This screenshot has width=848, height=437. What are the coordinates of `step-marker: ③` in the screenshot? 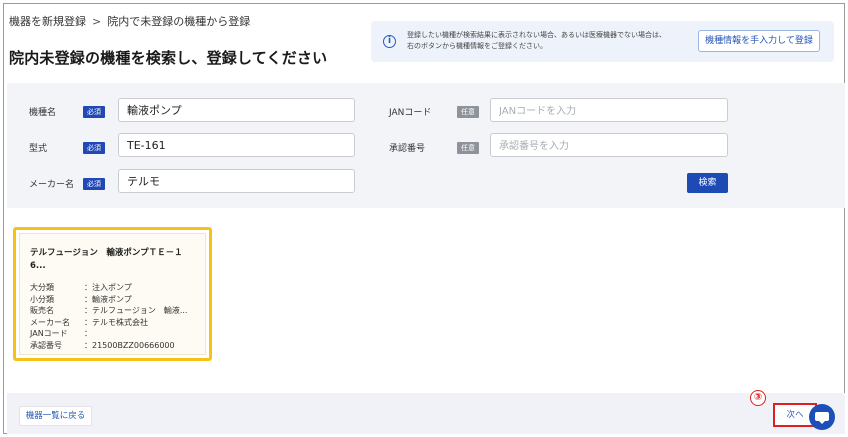 It's located at (758, 398).